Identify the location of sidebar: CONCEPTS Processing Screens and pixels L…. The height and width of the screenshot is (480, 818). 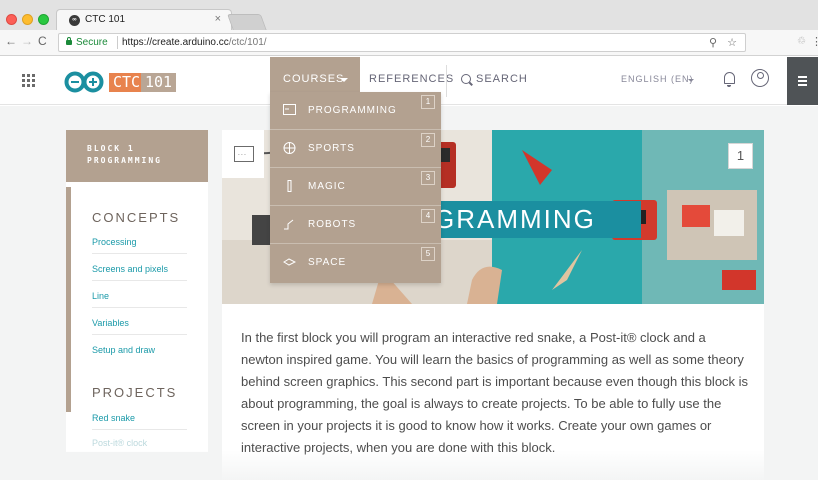
(137, 317).